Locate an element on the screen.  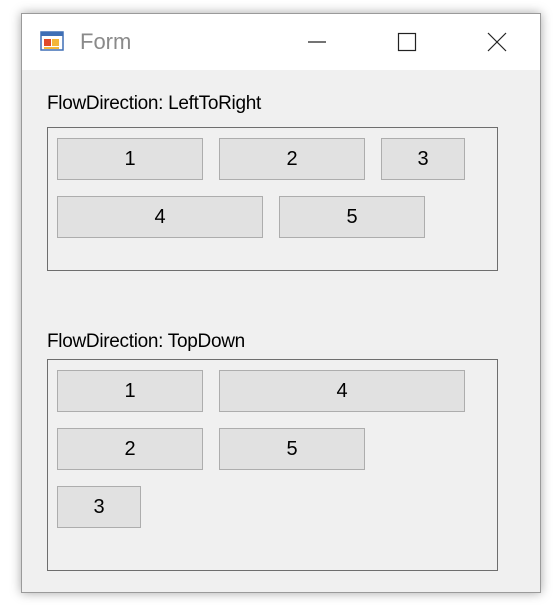
close-button is located at coordinates (497, 42).